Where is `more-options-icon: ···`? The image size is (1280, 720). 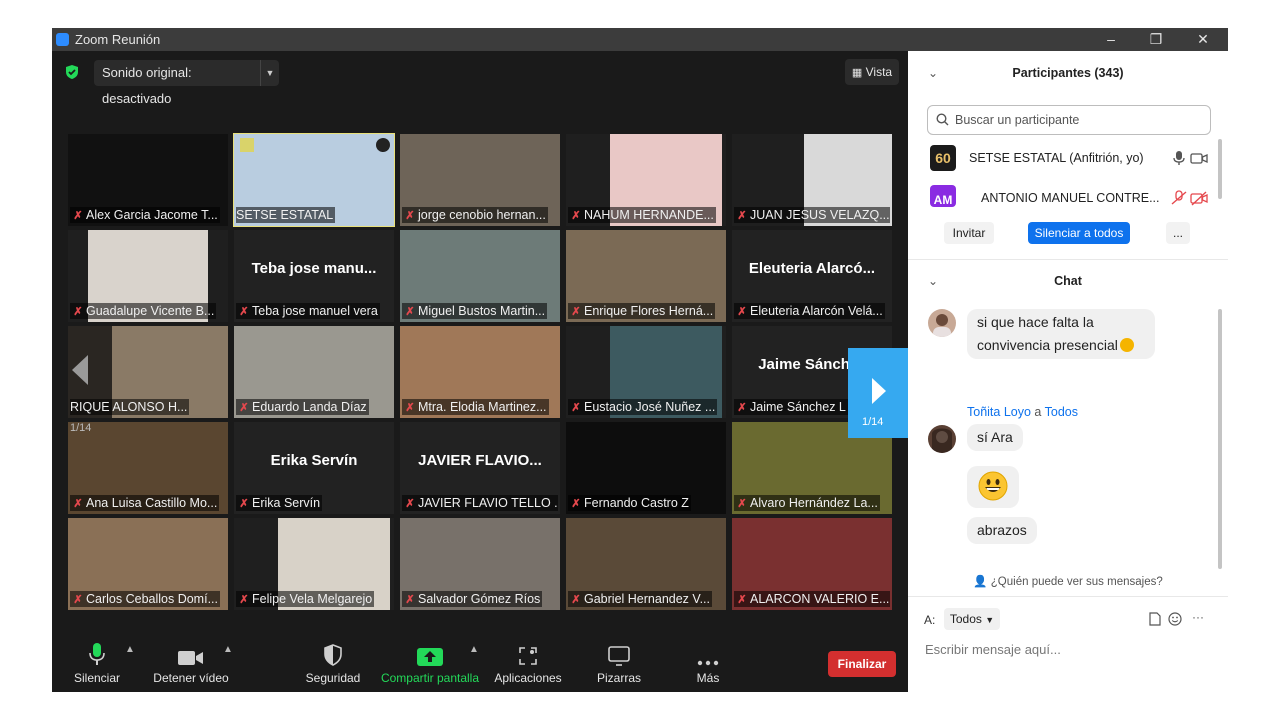 more-options-icon: ··· is located at coordinates (1198, 617).